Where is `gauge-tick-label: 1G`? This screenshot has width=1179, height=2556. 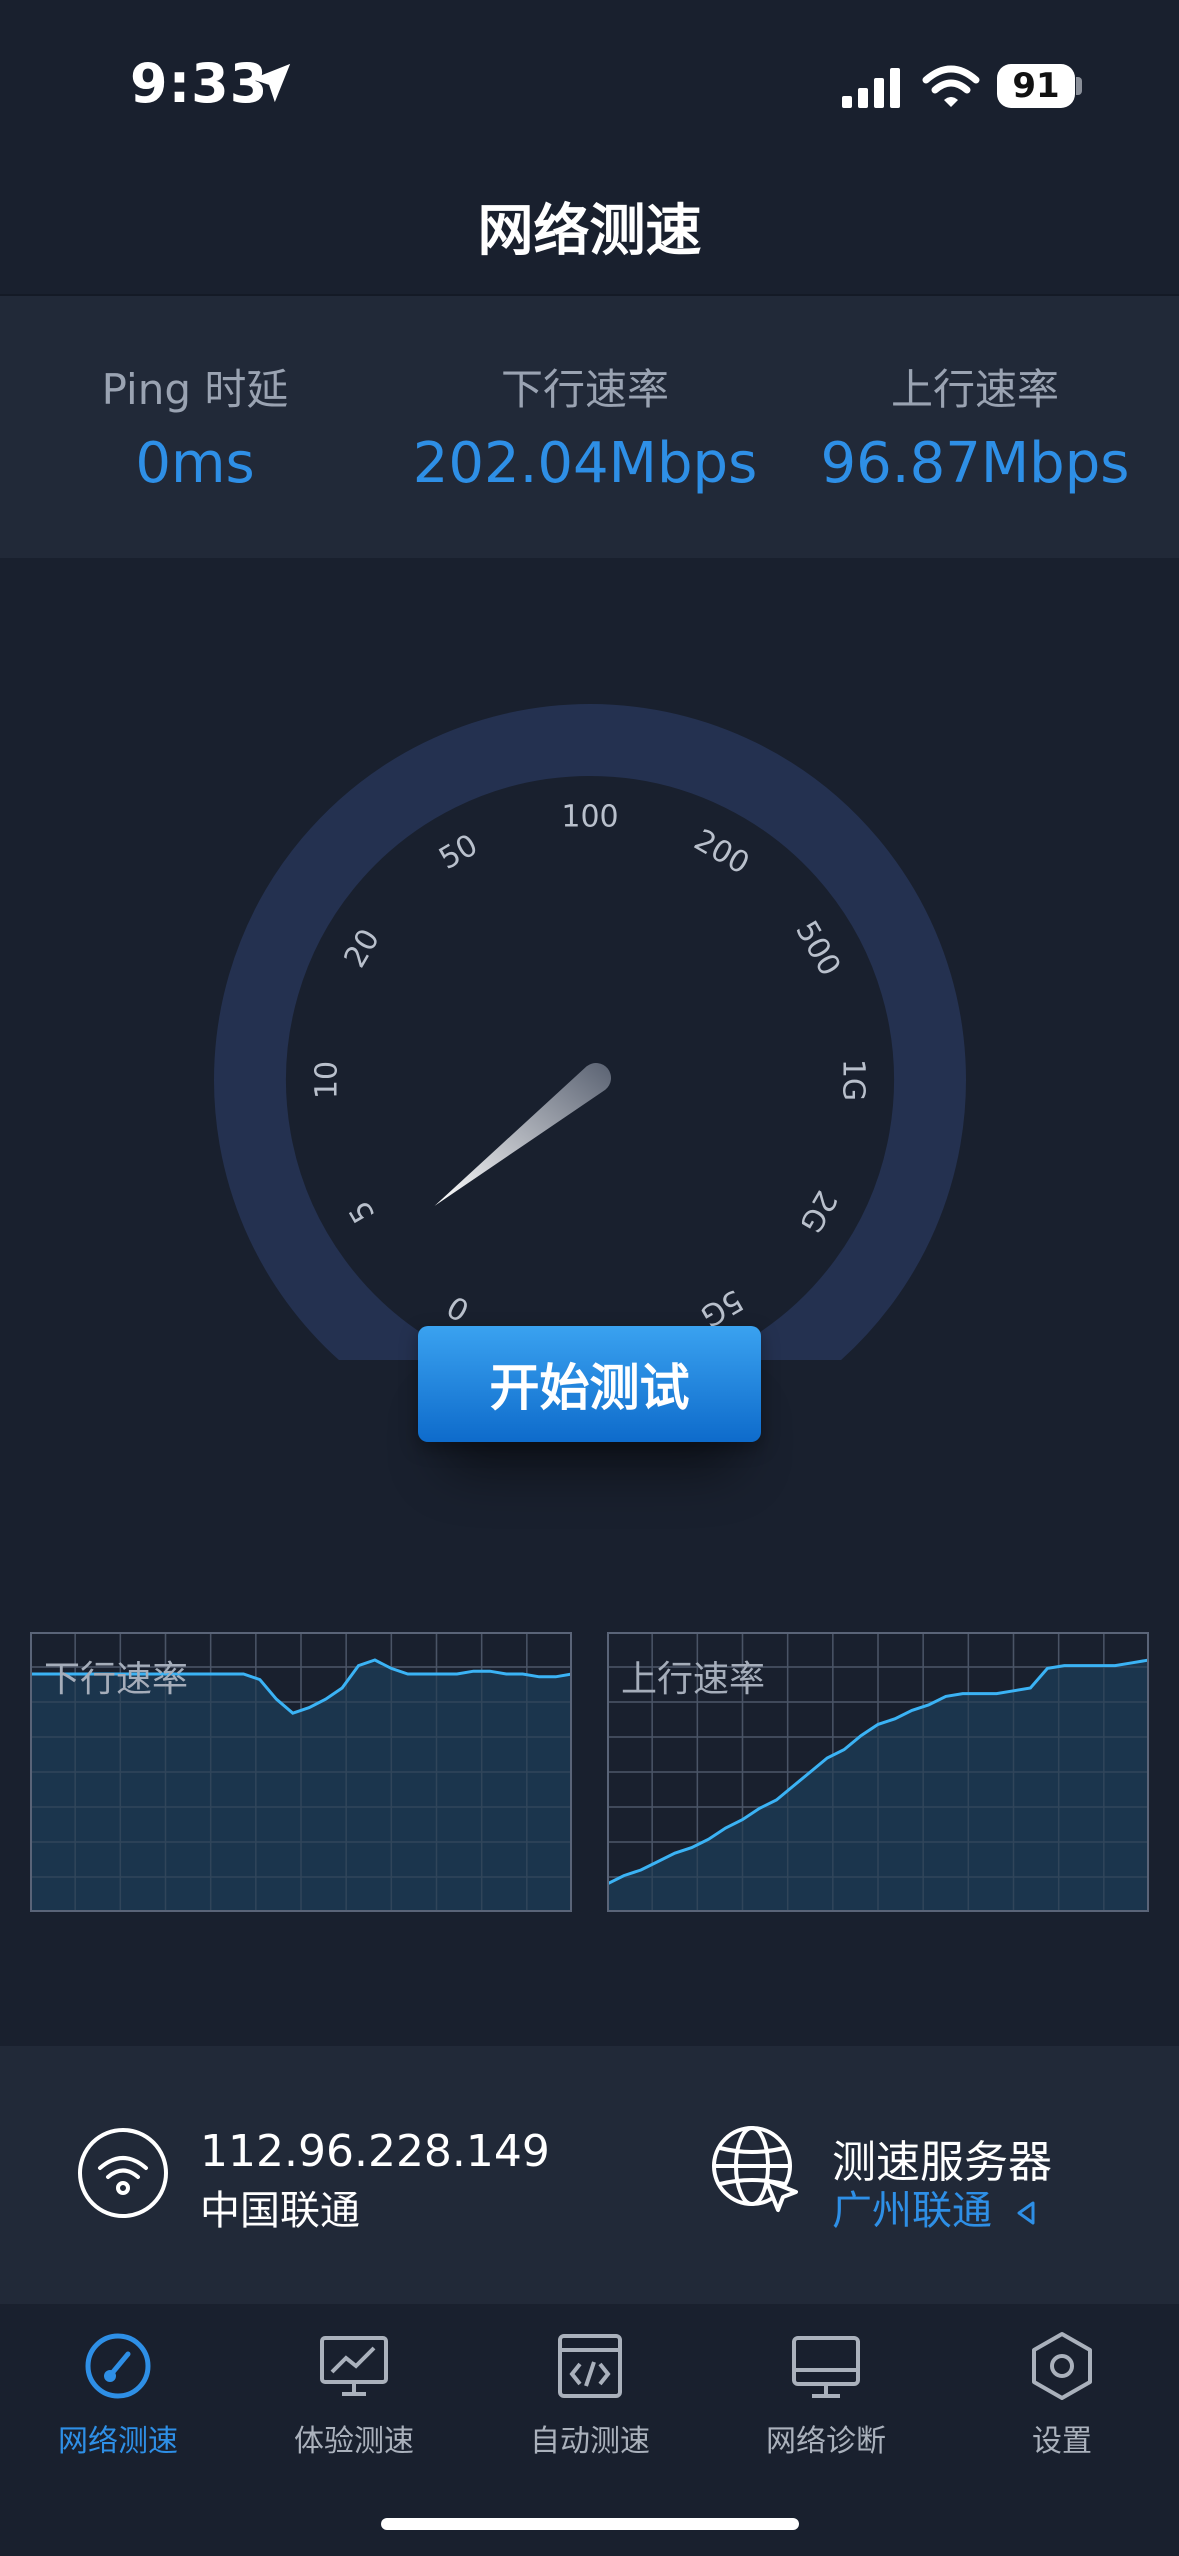 gauge-tick-label: 1G is located at coordinates (853, 1080).